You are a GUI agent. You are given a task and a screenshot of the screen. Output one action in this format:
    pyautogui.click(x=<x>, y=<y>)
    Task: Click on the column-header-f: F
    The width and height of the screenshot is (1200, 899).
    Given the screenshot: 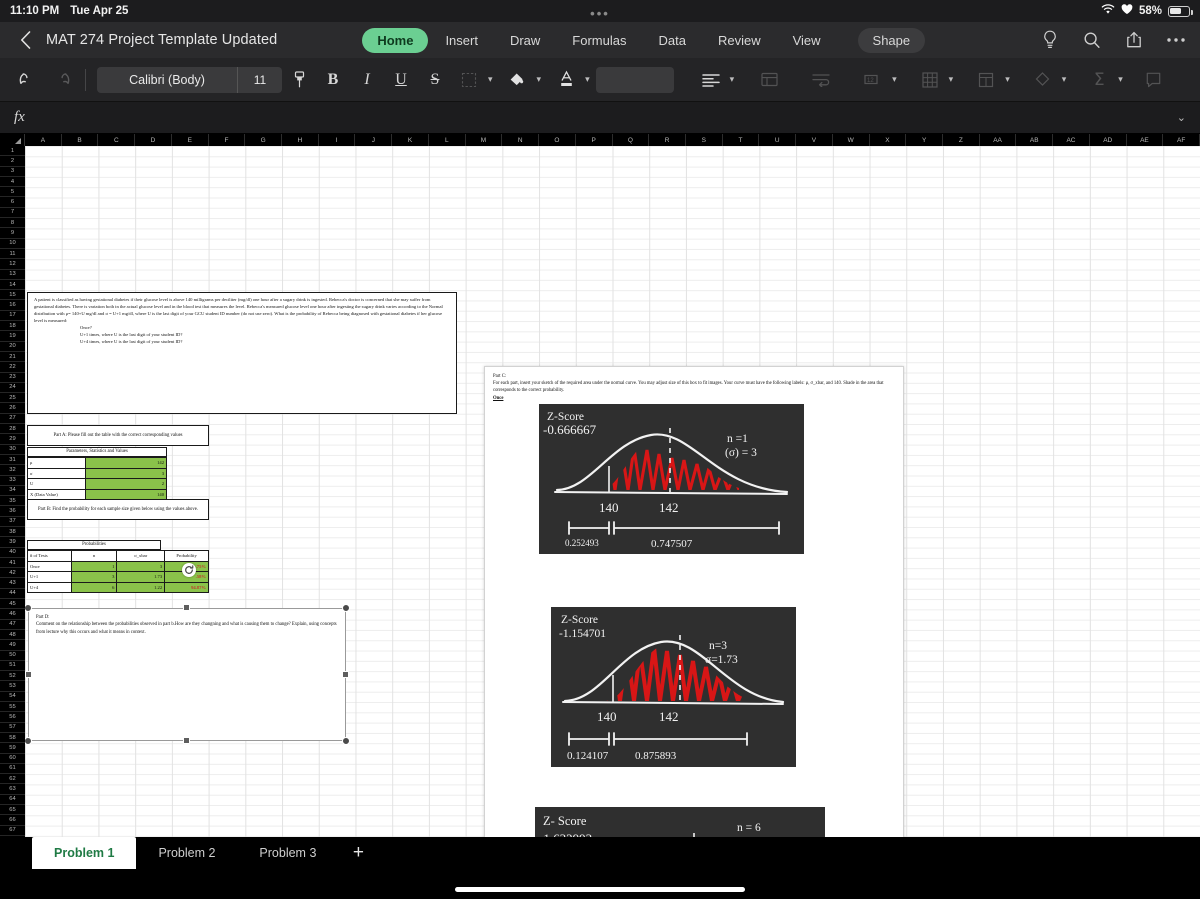 What is the action you would take?
    pyautogui.click(x=227, y=140)
    